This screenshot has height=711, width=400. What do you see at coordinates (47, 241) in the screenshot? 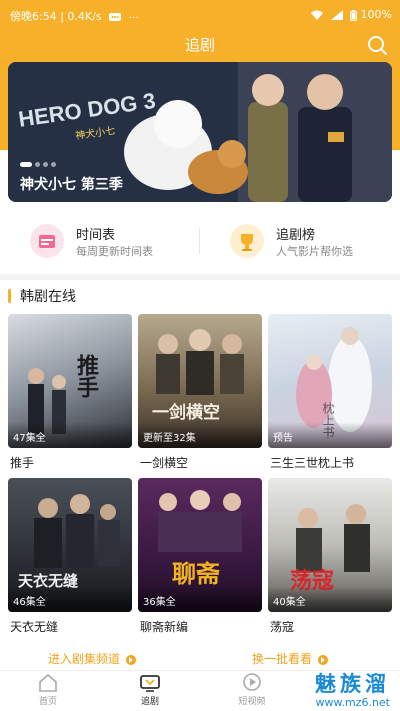
I see `calendar-icon` at bounding box center [47, 241].